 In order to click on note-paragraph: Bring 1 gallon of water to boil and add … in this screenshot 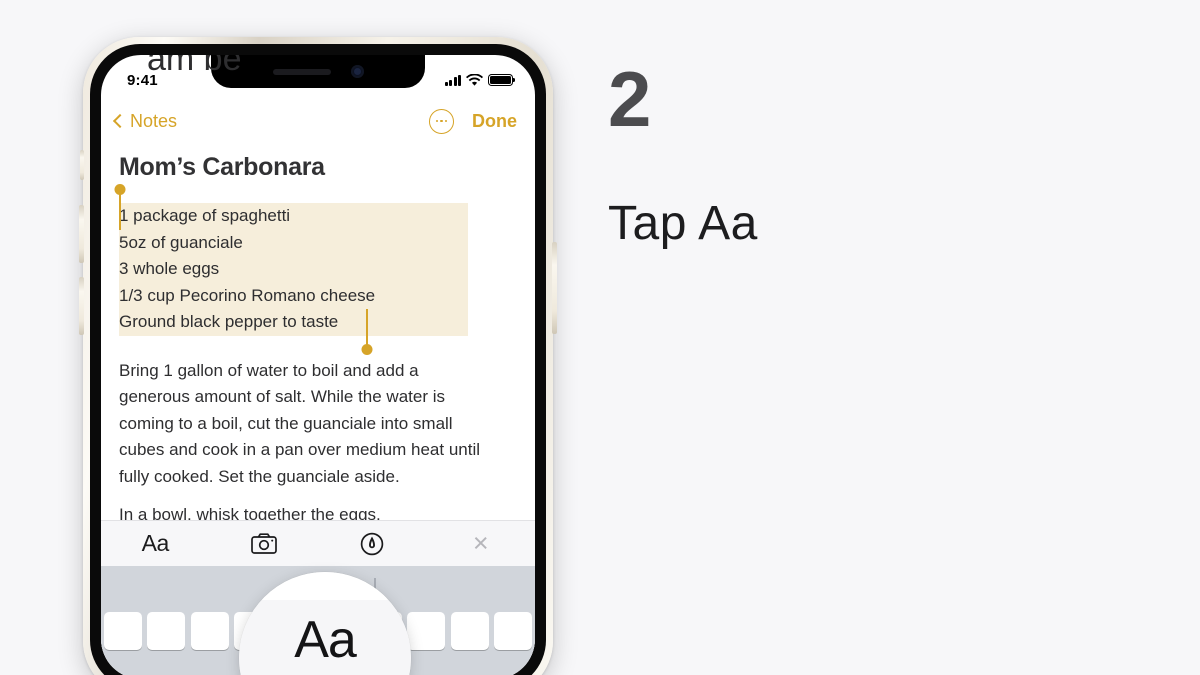, I will do `click(300, 423)`.